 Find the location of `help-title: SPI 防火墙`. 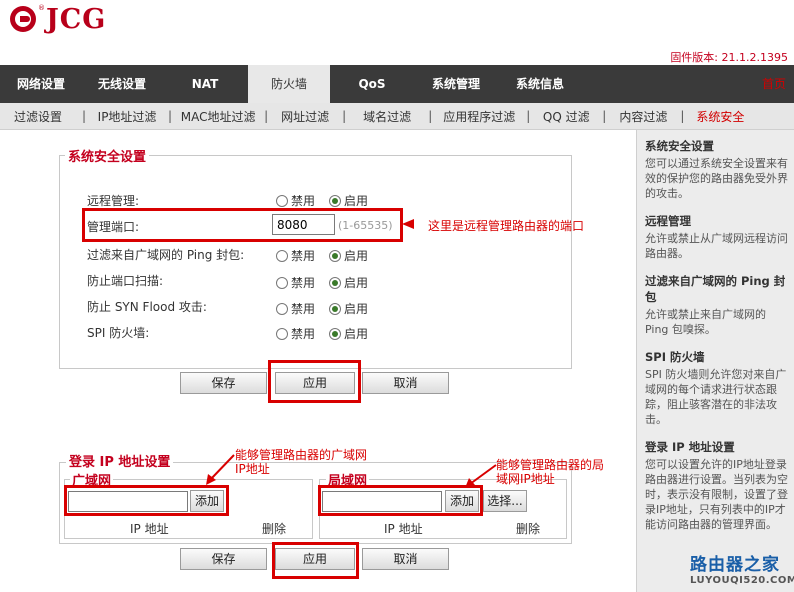

help-title: SPI 防火墙 is located at coordinates (675, 357).